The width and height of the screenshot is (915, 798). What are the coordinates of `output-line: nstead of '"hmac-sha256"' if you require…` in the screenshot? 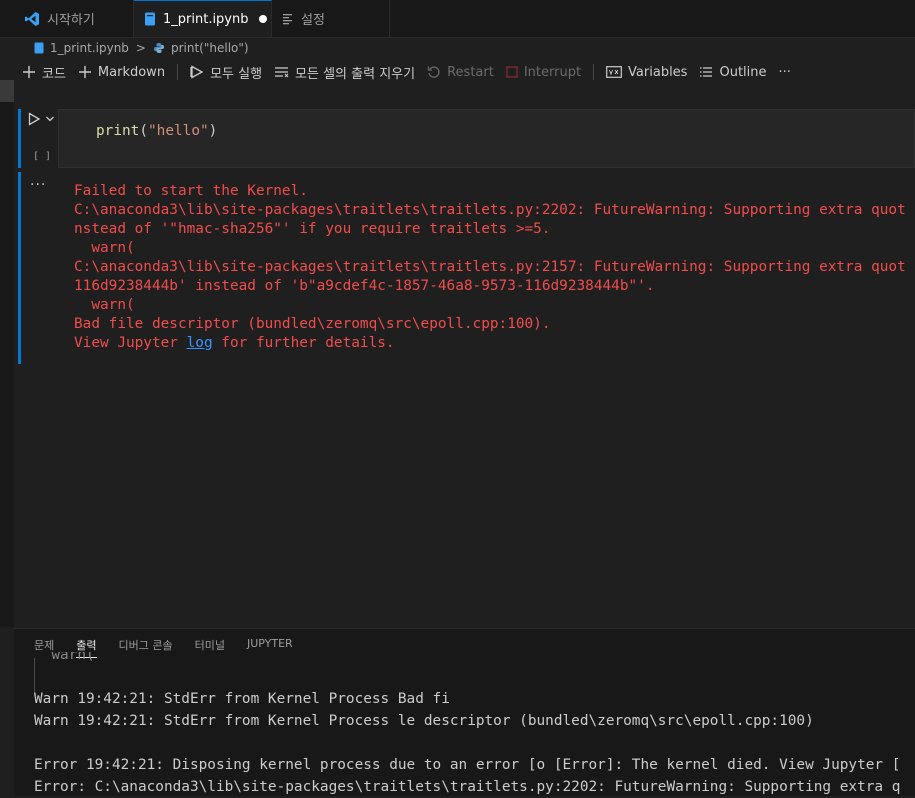 It's located at (312, 229).